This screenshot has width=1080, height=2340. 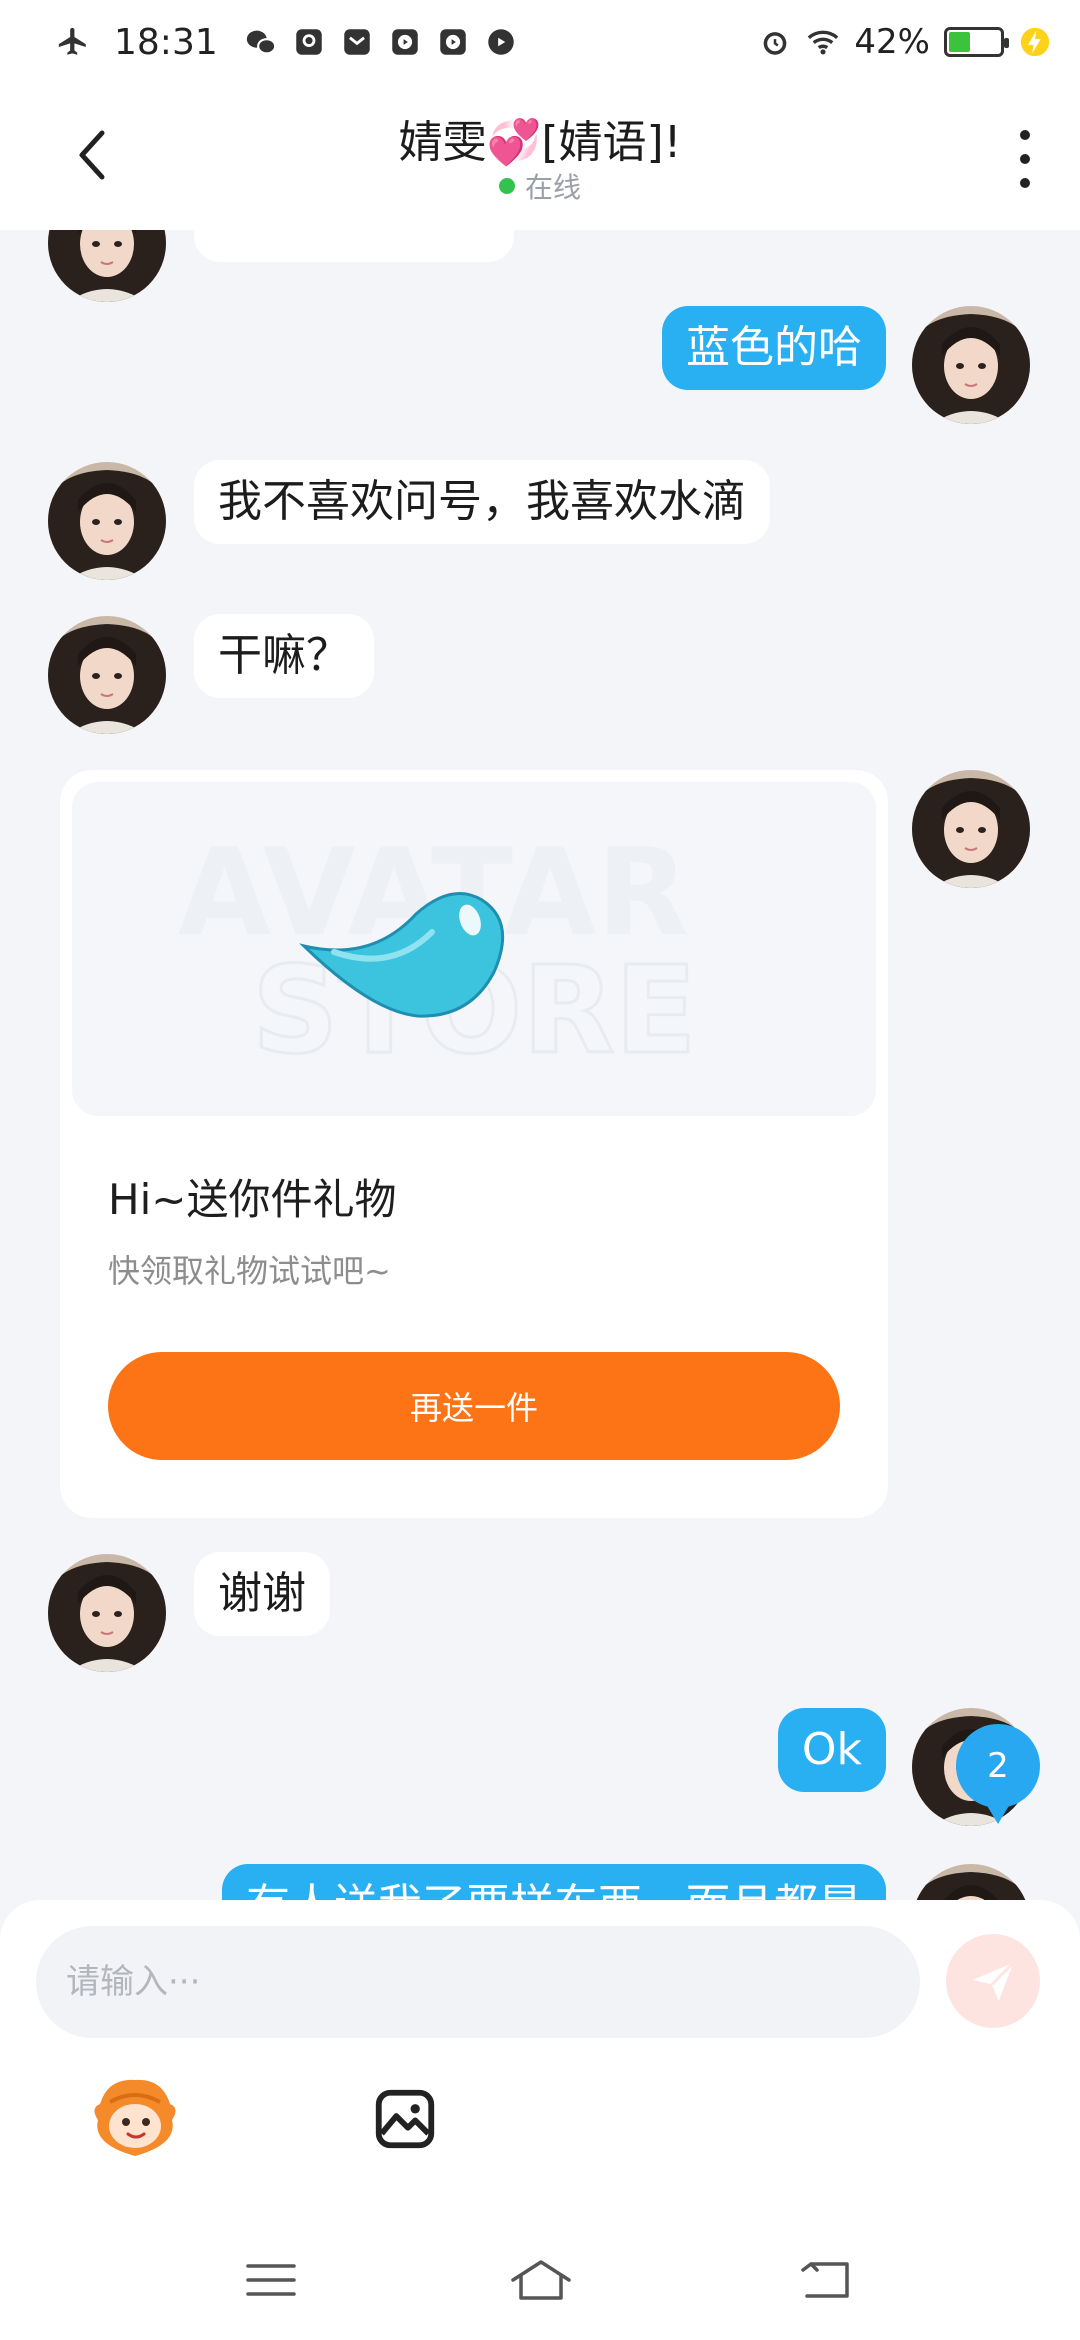 I want to click on airplane-icon, so click(x=73, y=42).